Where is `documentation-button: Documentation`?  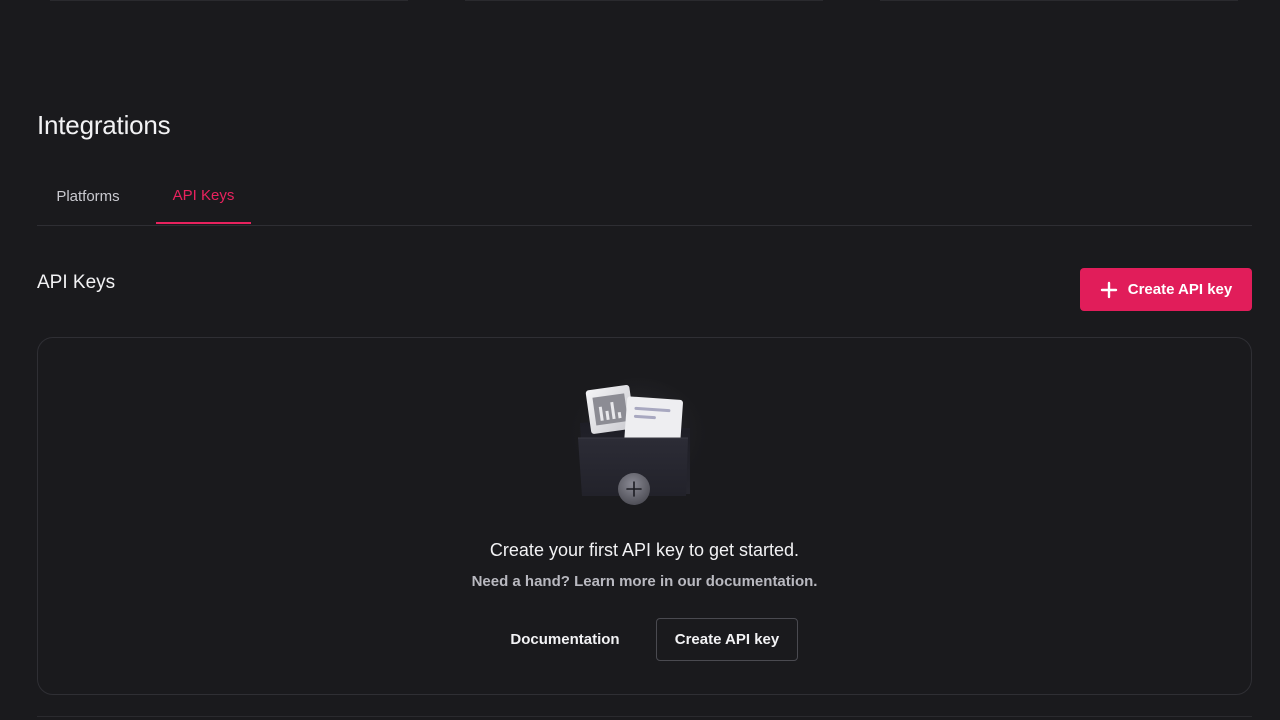
documentation-button: Documentation is located at coordinates (565, 639).